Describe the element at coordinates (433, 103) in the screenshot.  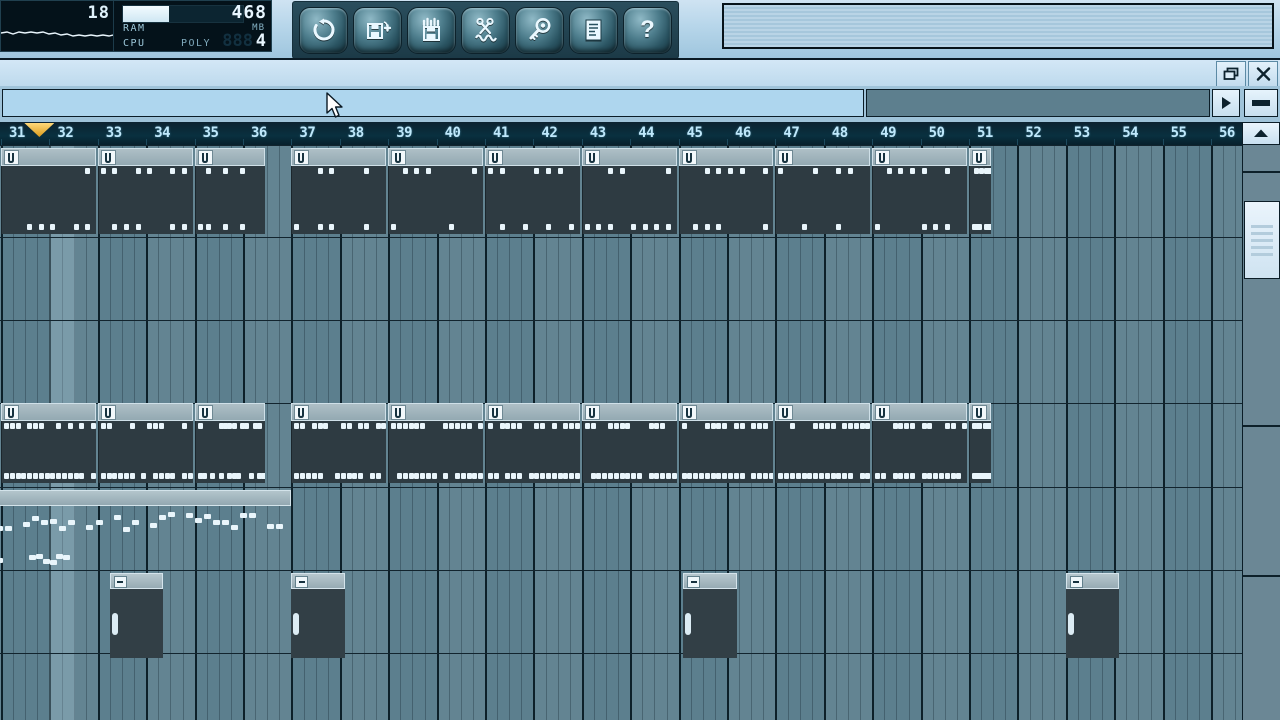
I see `hint-field` at that location.